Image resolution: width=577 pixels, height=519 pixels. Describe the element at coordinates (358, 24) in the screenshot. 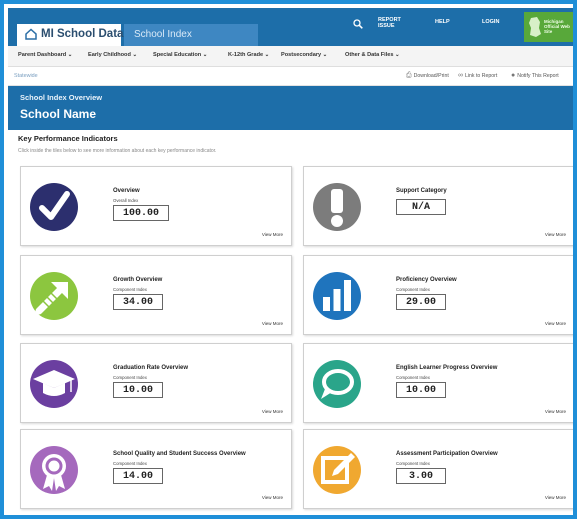

I see `search-icon` at that location.